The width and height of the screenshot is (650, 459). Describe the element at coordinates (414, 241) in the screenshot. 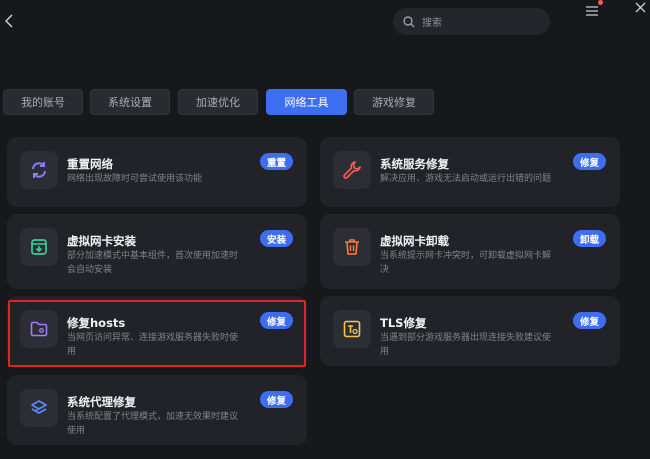

I see `card-title: 虚拟网卡卸载` at that location.